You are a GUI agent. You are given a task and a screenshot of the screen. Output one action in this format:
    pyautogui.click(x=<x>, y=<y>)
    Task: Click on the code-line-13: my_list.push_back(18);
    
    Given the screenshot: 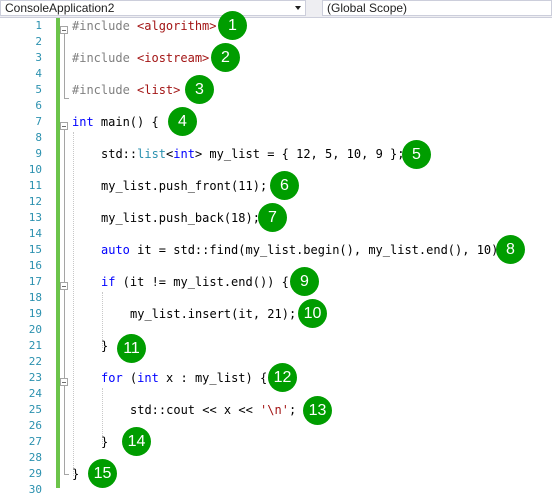 What is the action you would take?
    pyautogui.click(x=180, y=218)
    